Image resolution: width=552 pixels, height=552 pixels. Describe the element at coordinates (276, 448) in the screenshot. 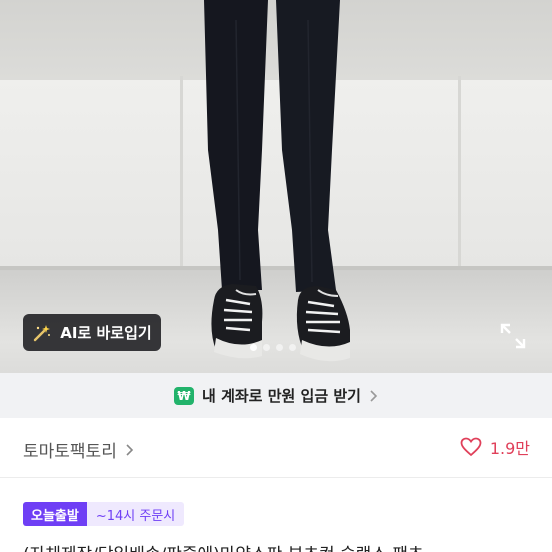

I see `shop-row: 토마토팩토리 1.9만` at that location.